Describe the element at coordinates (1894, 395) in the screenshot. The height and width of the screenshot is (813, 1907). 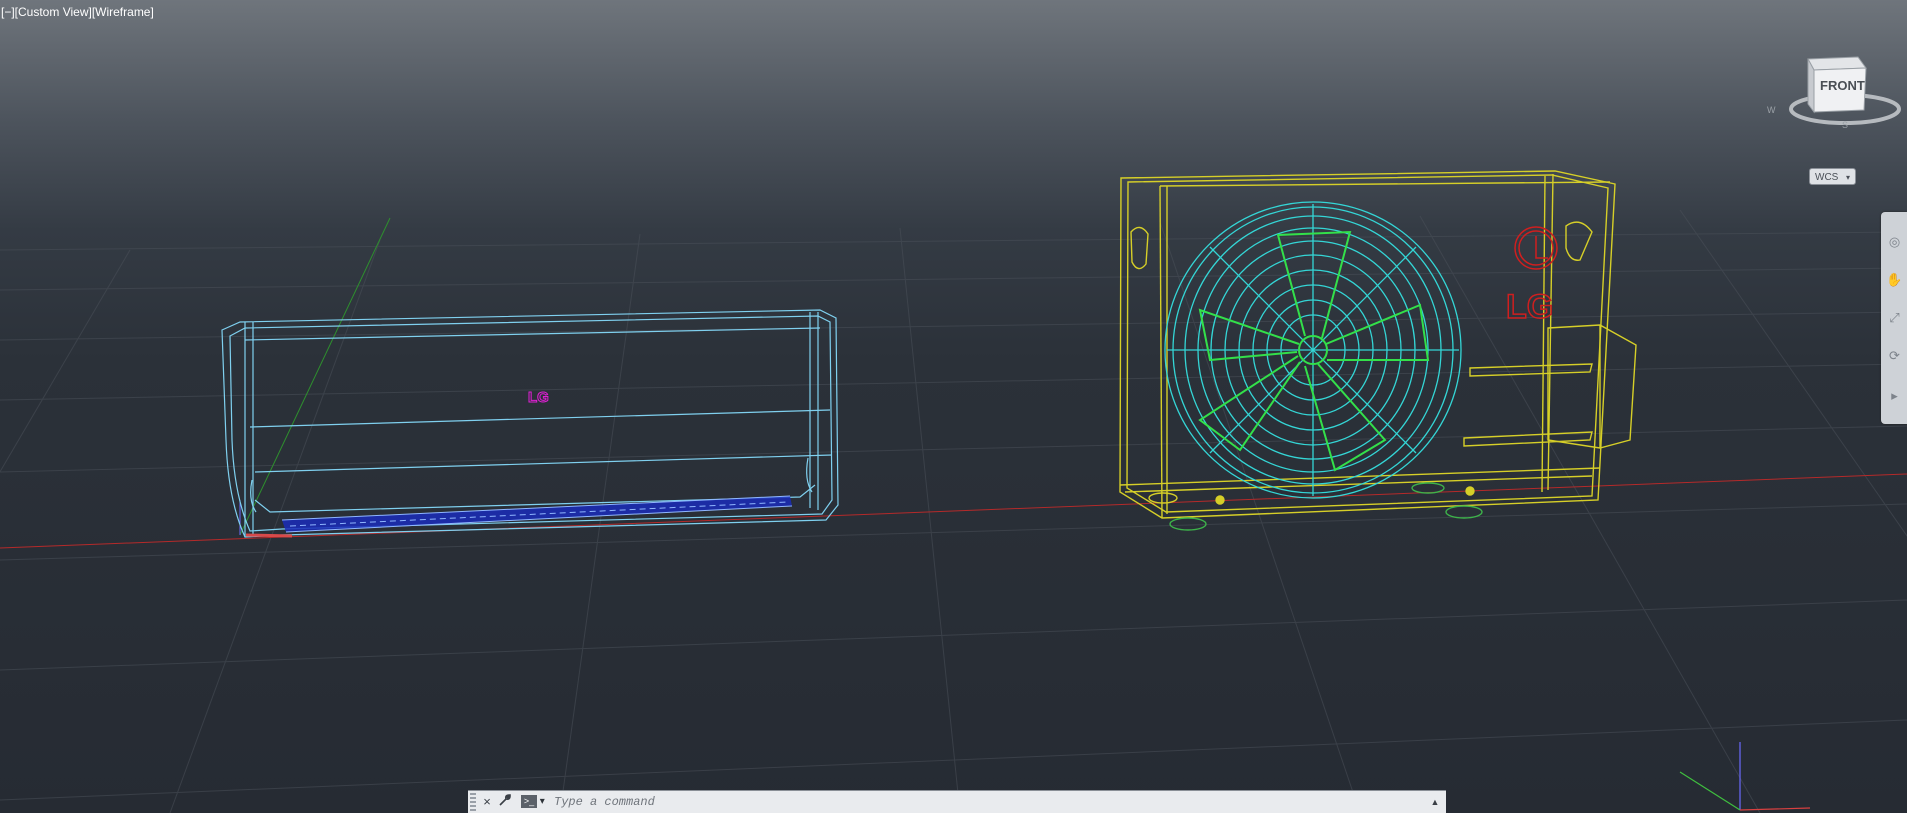
I see `showmotion-icon: ▸` at that location.